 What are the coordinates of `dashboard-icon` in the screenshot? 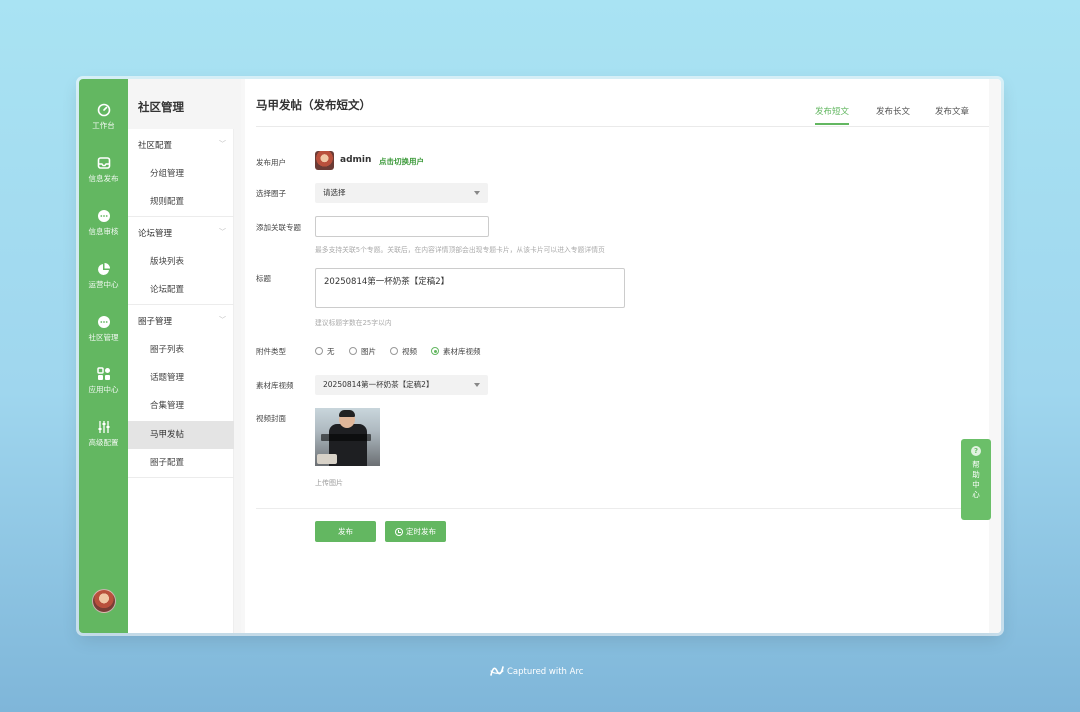 It's located at (103, 110).